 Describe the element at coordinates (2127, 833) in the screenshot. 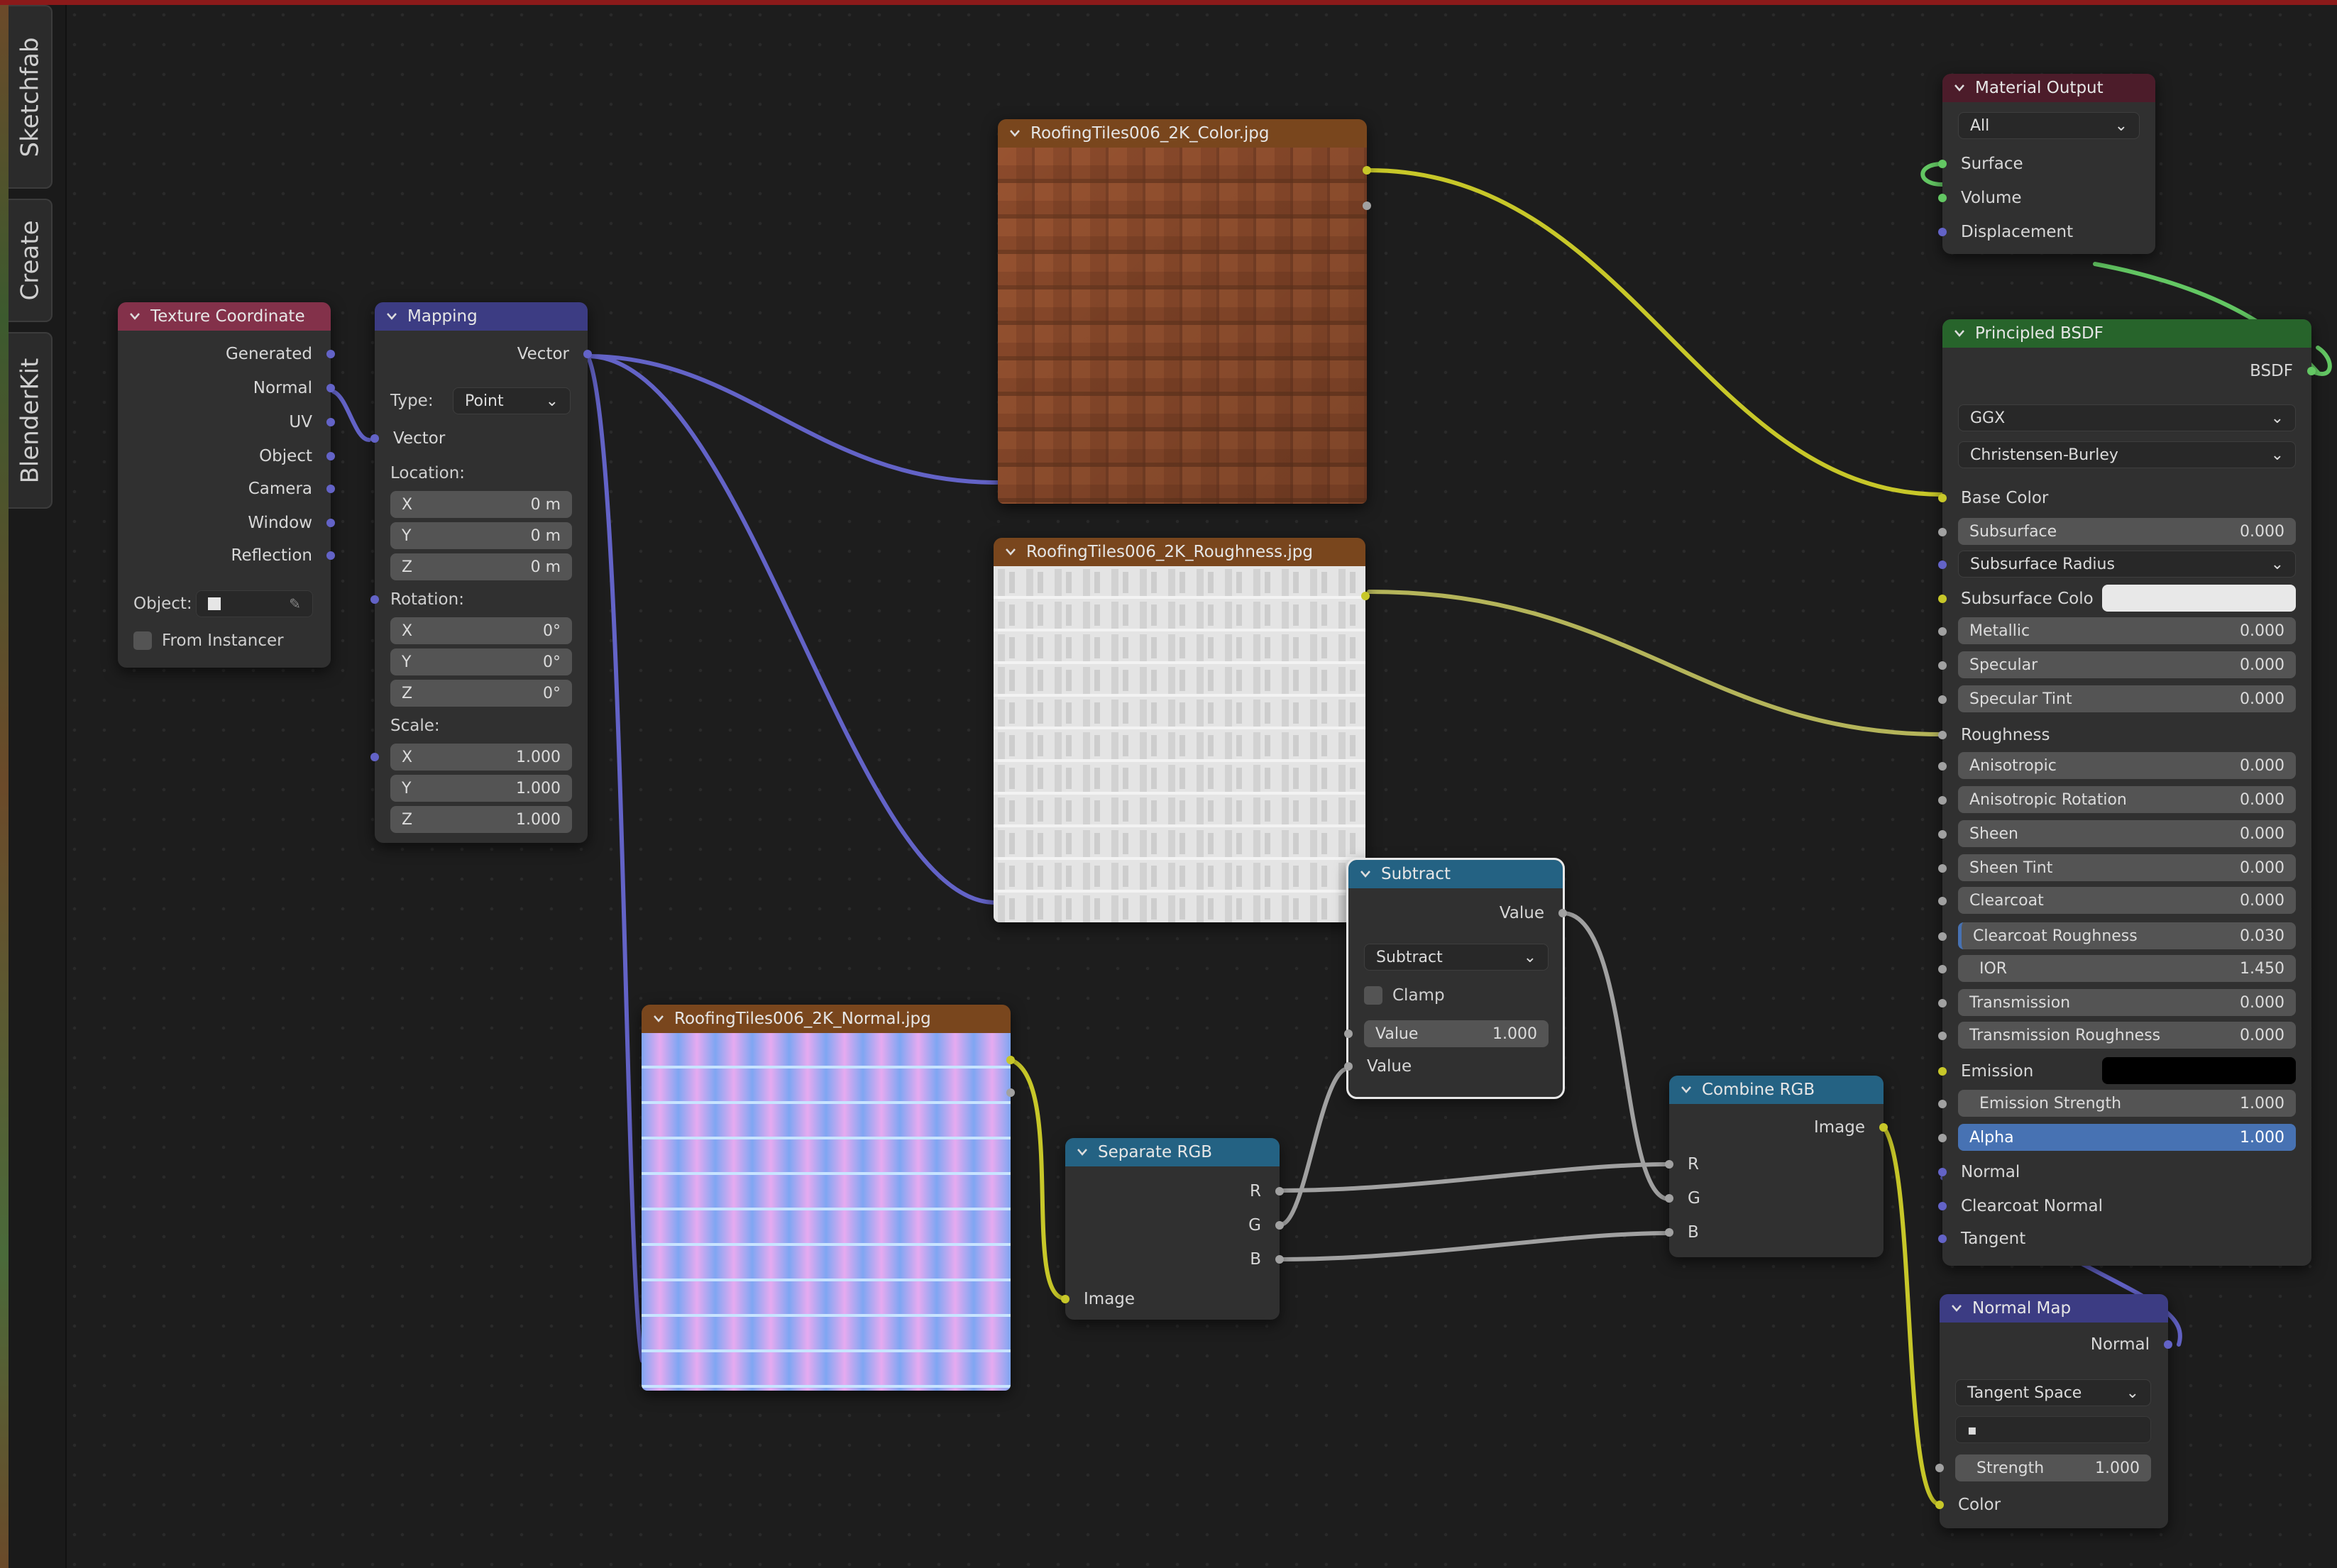

I see `sheen-field: Sheen 0.000` at that location.